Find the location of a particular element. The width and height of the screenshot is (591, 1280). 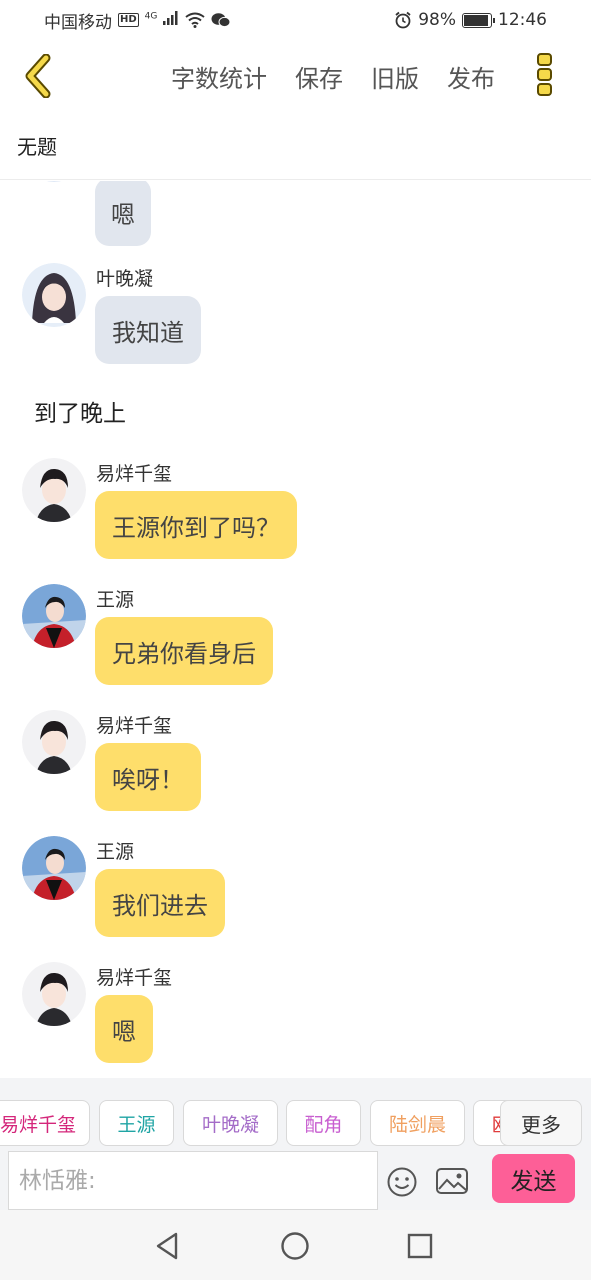

more-vertical-icon is located at coordinates (545, 75).